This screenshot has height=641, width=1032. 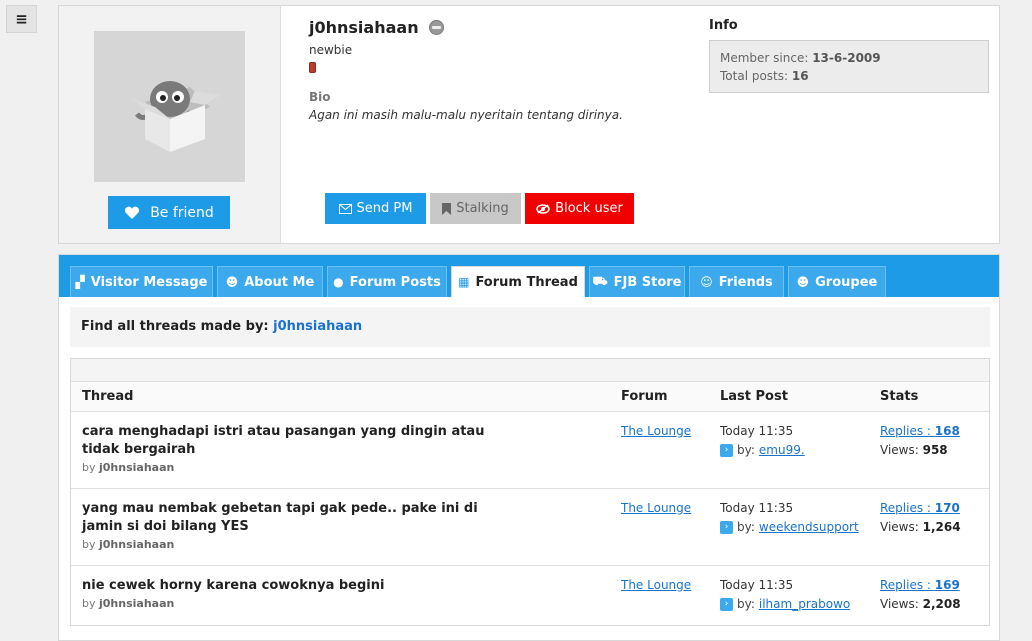 I want to click on replies-link: Replies : 168, so click(x=920, y=431).